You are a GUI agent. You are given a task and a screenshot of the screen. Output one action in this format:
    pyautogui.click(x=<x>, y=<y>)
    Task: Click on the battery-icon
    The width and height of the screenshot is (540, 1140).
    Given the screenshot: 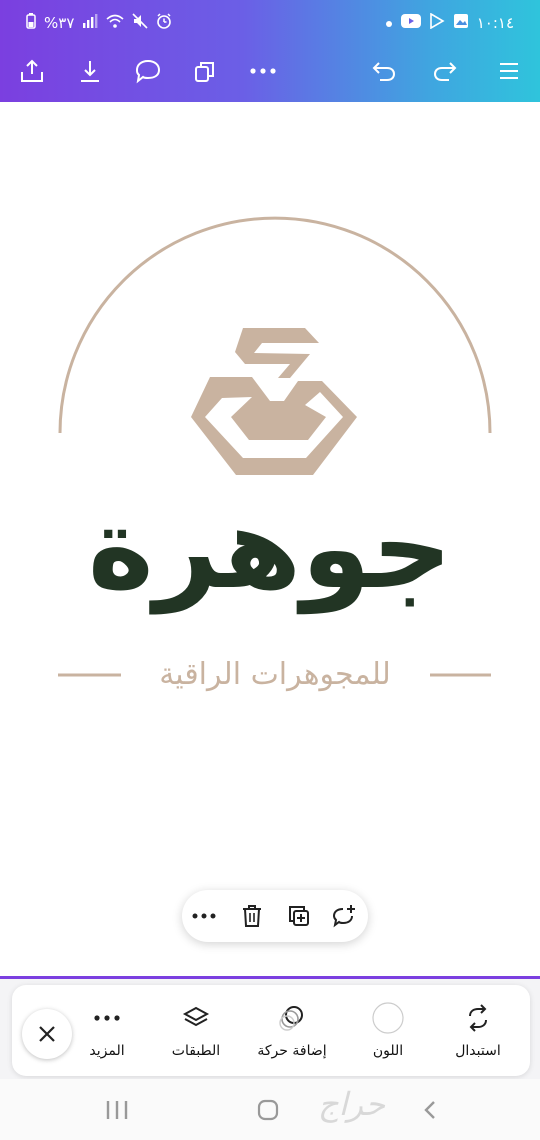 What is the action you would take?
    pyautogui.click(x=31, y=23)
    